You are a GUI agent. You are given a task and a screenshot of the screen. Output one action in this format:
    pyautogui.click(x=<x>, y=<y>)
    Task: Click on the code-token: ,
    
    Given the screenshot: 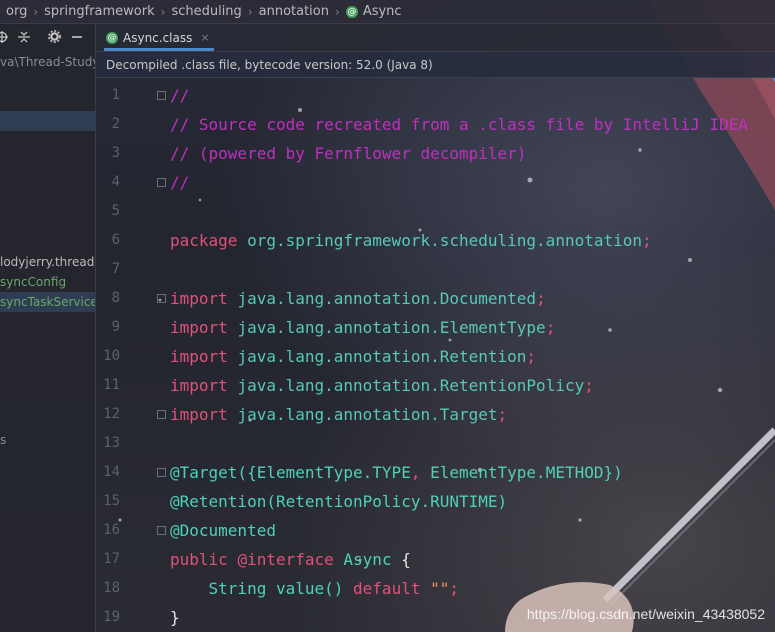 What is the action you would take?
    pyautogui.click(x=420, y=472)
    